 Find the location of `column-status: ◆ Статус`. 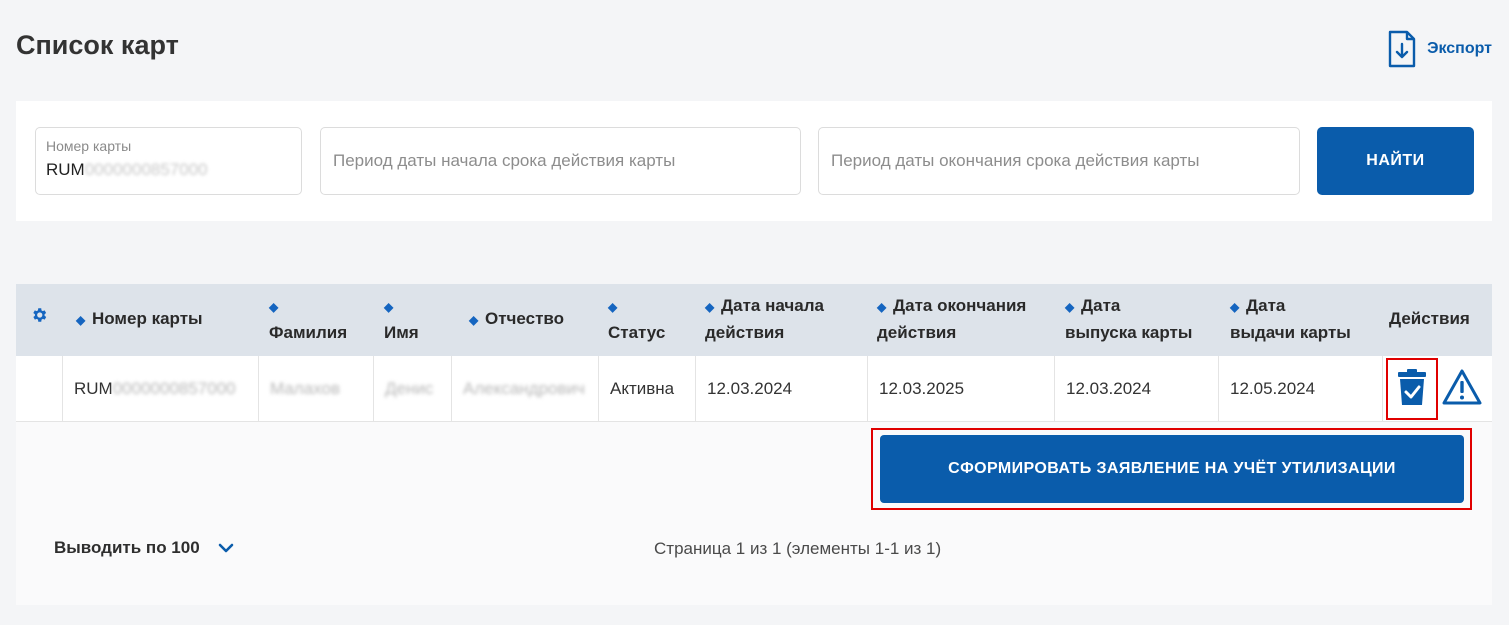

column-status: ◆ Статус is located at coordinates (646, 320).